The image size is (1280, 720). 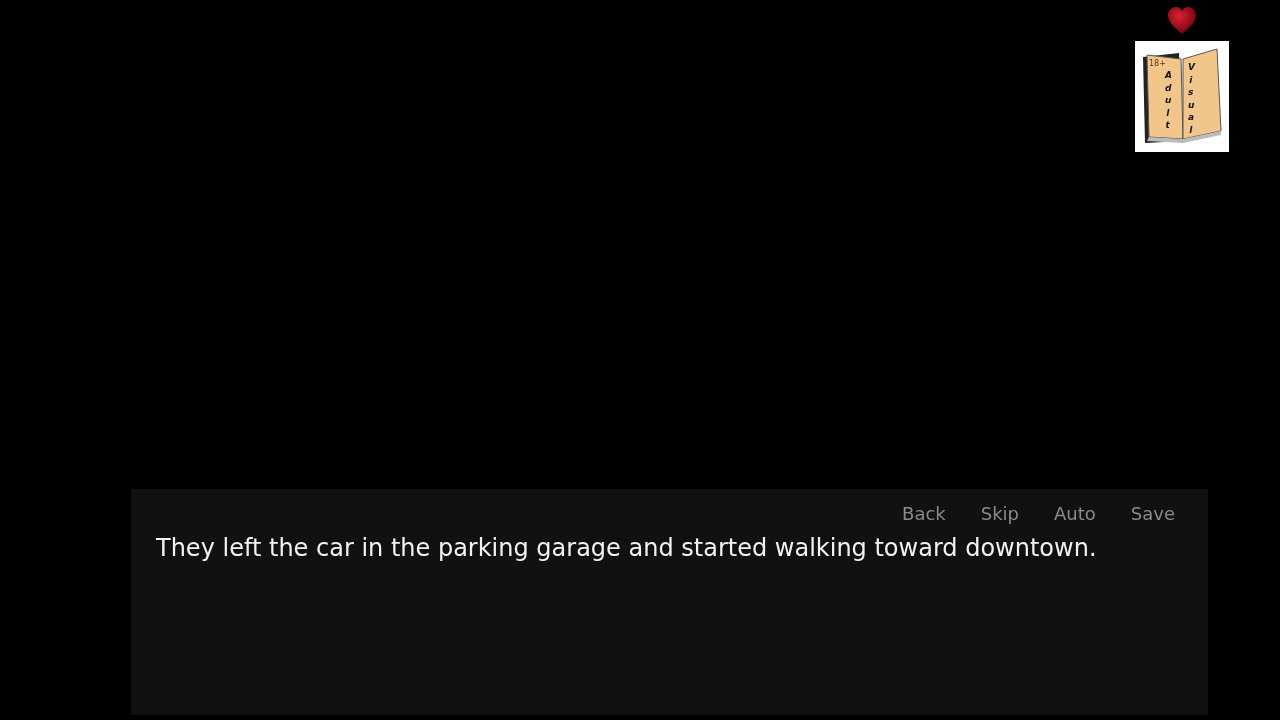 What do you see at coordinates (1075, 513) in the screenshot?
I see `quick-menu-button: Auto` at bounding box center [1075, 513].